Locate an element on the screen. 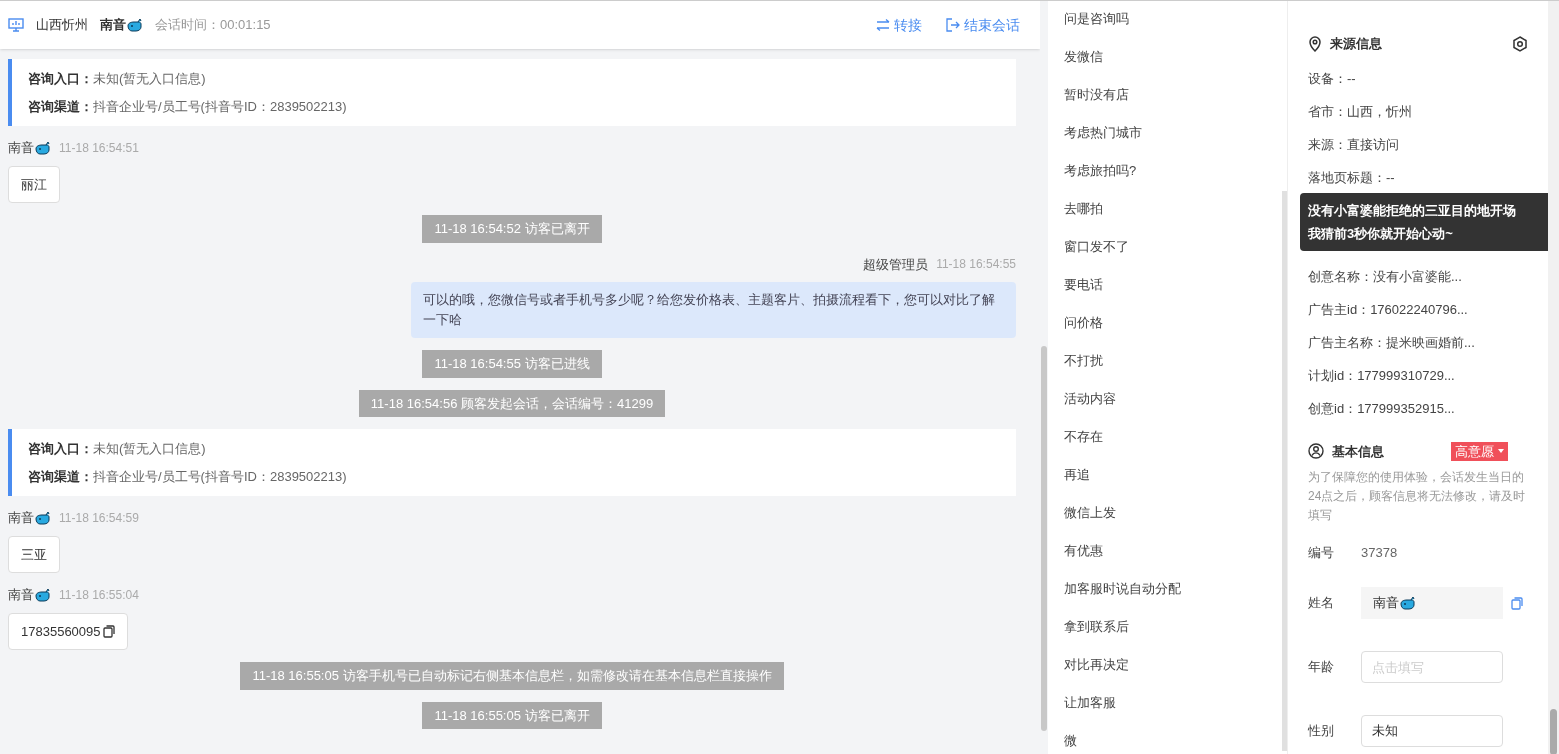 The height and width of the screenshot is (754, 1559). info-row-text: 落地页标题：-- is located at coordinates (1351, 177).